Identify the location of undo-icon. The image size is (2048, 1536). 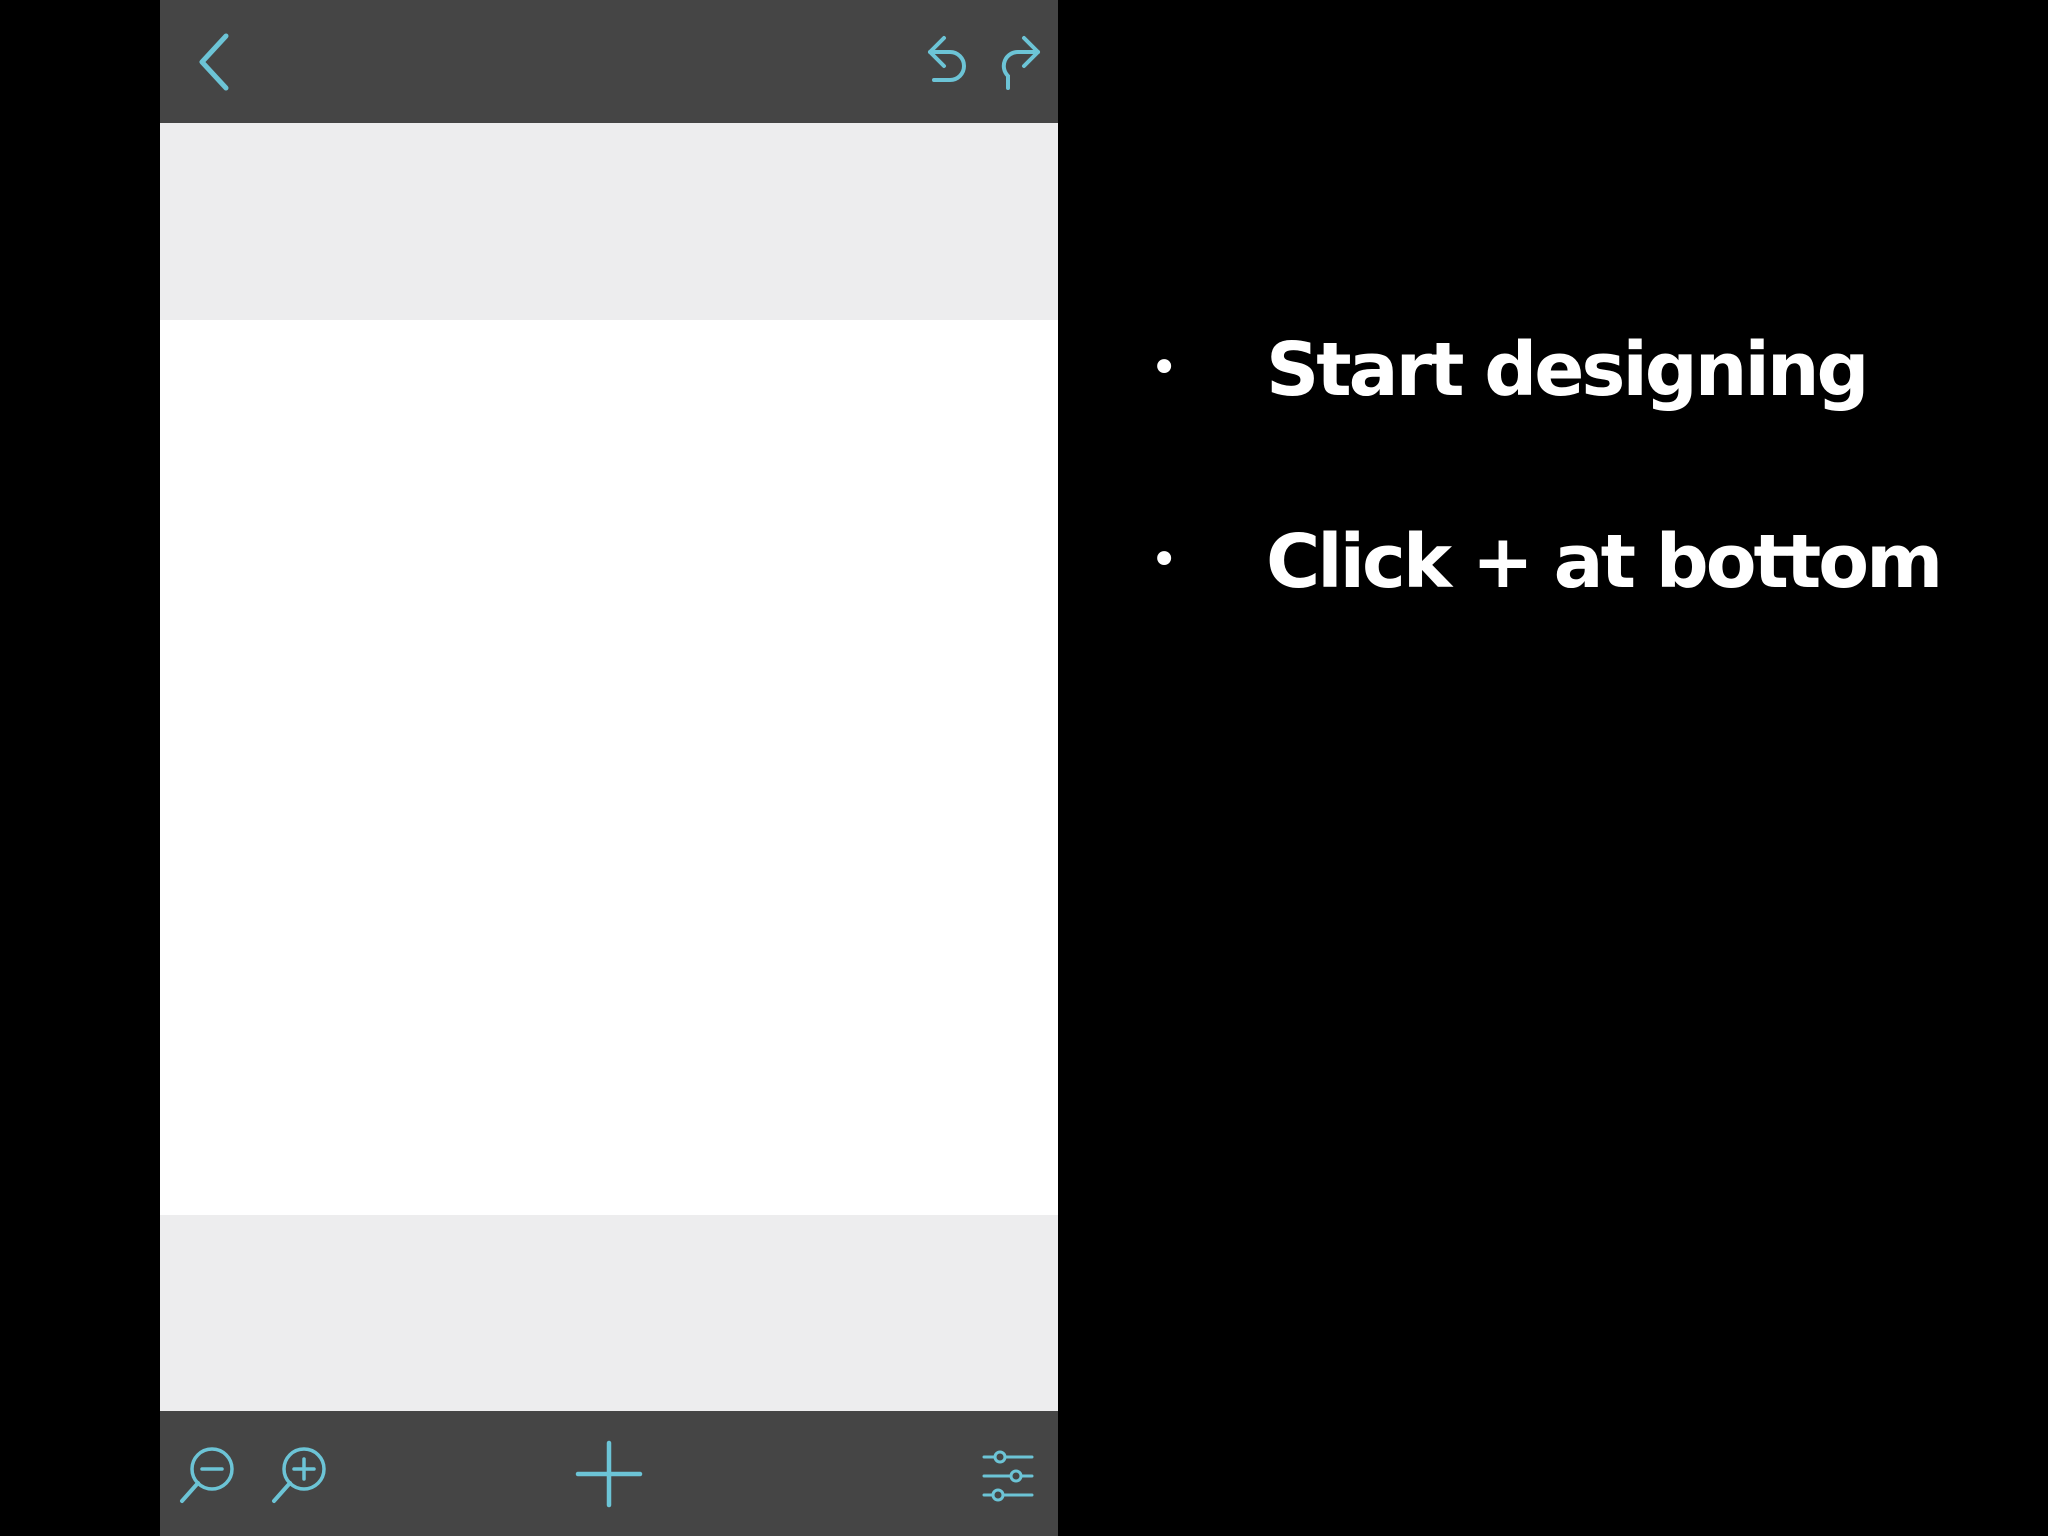
(947, 59).